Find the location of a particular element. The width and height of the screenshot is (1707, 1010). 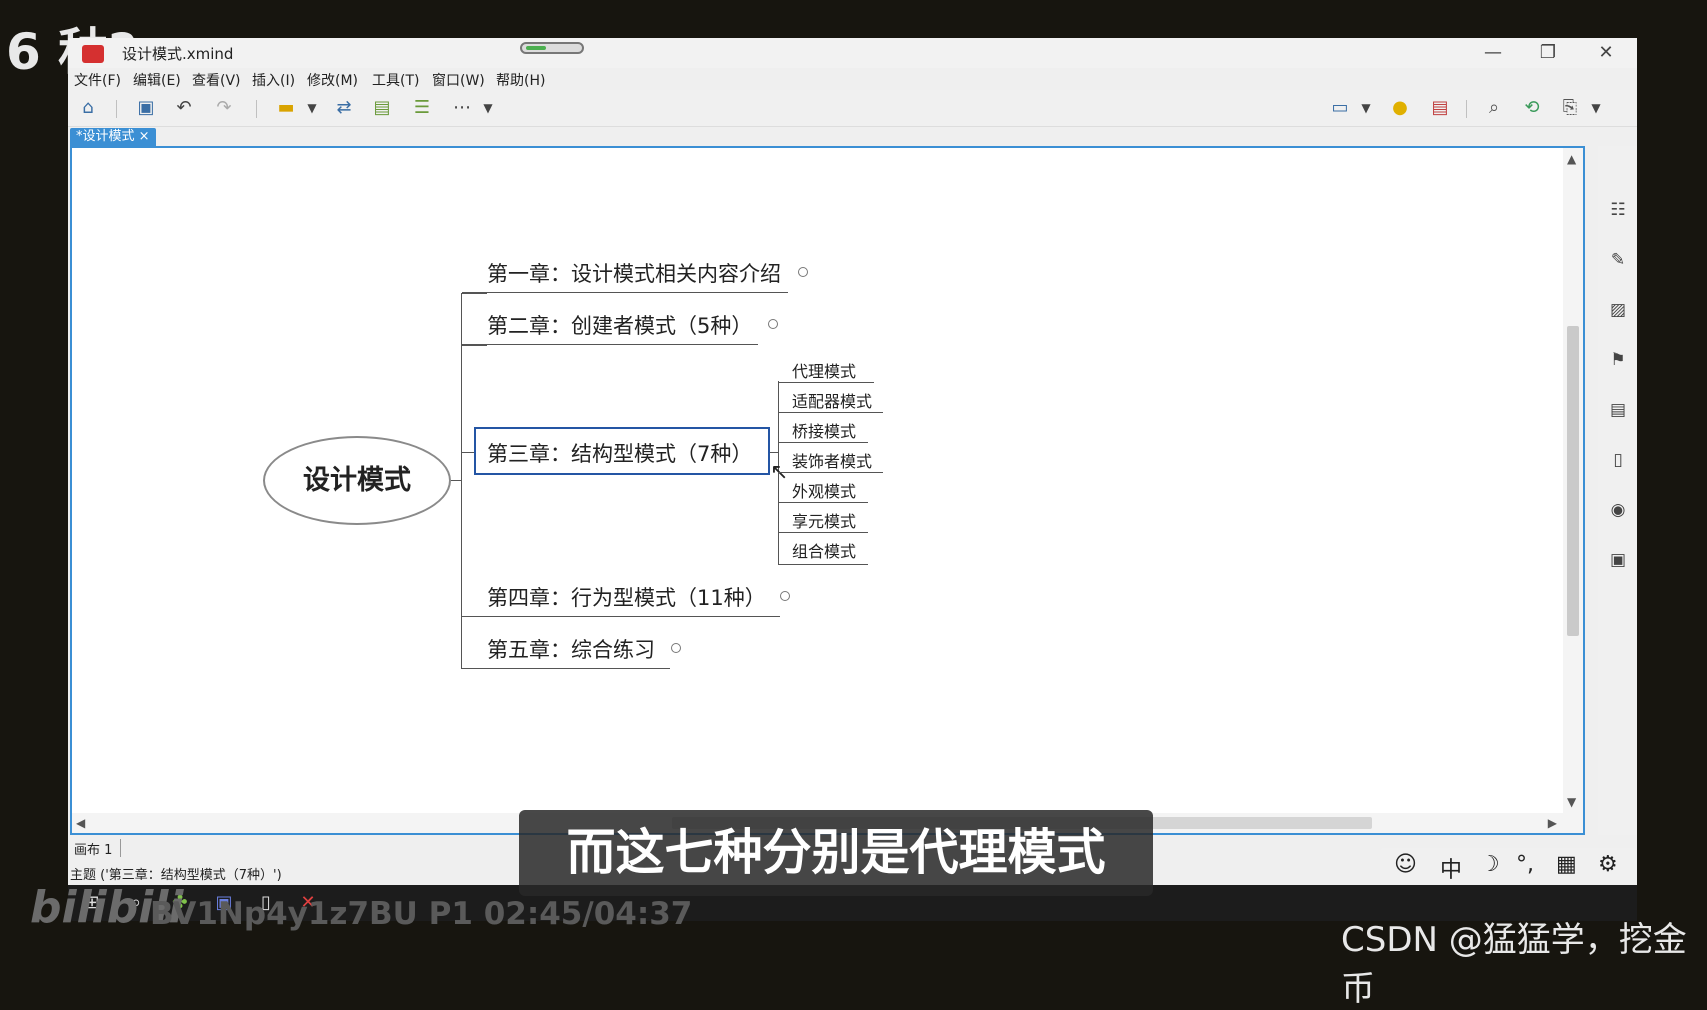

gantt-icon: ▤ is located at coordinates (1440, 108).